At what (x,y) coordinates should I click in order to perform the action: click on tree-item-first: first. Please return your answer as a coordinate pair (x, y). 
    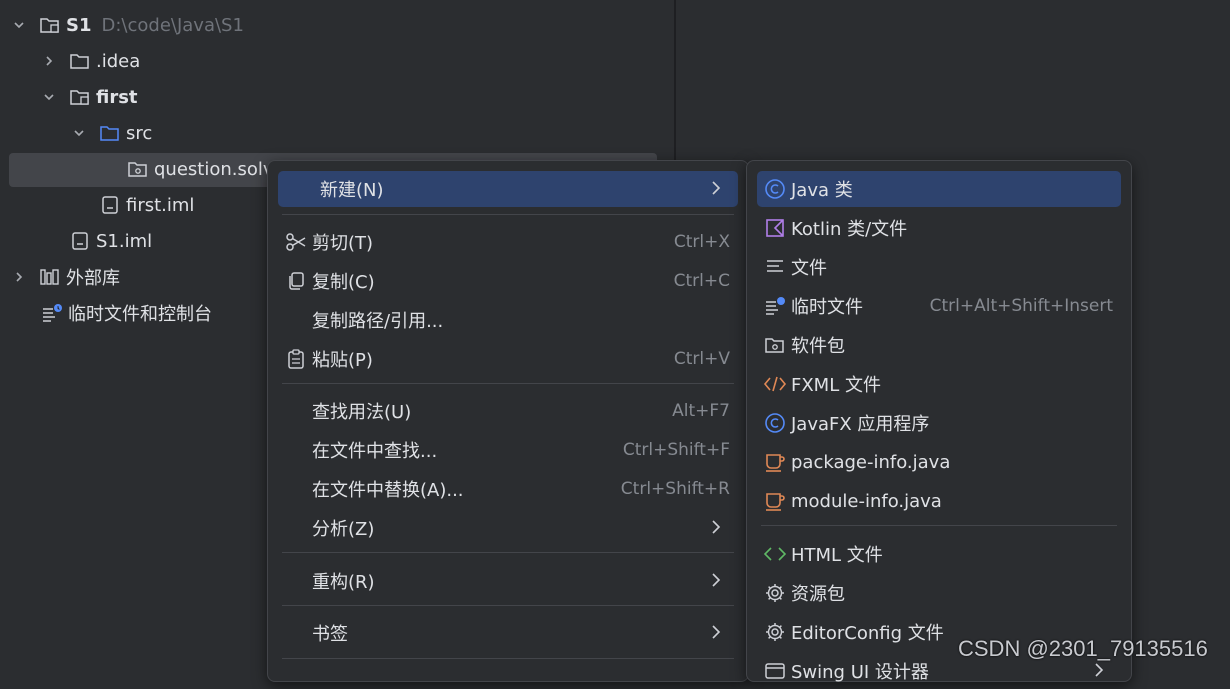
    Looking at the image, I should click on (89, 97).